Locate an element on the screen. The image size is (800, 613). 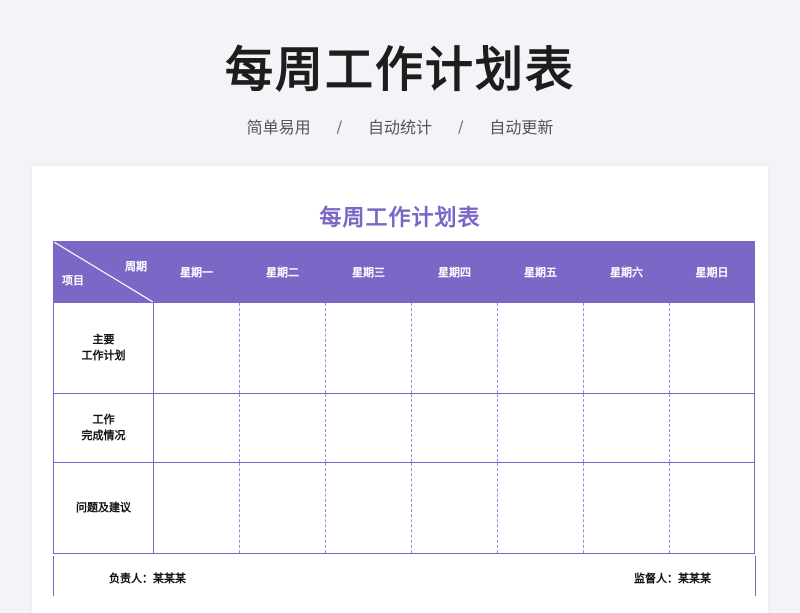
row-label-main-plan: 主要 工作计划 is located at coordinates (103, 348).